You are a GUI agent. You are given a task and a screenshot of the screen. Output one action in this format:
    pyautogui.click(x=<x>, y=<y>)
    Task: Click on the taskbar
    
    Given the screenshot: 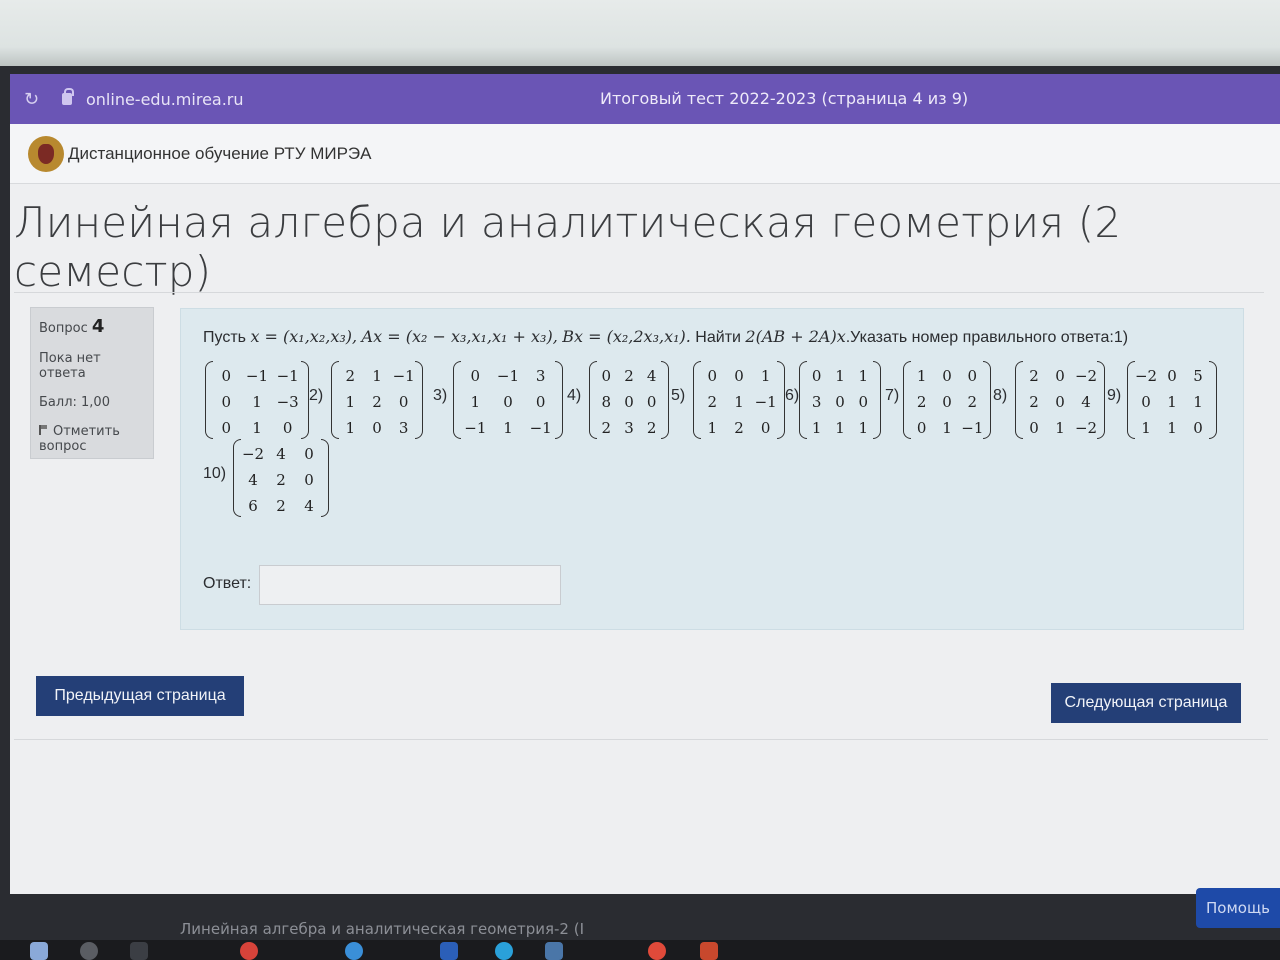 What is the action you would take?
    pyautogui.click(x=640, y=950)
    